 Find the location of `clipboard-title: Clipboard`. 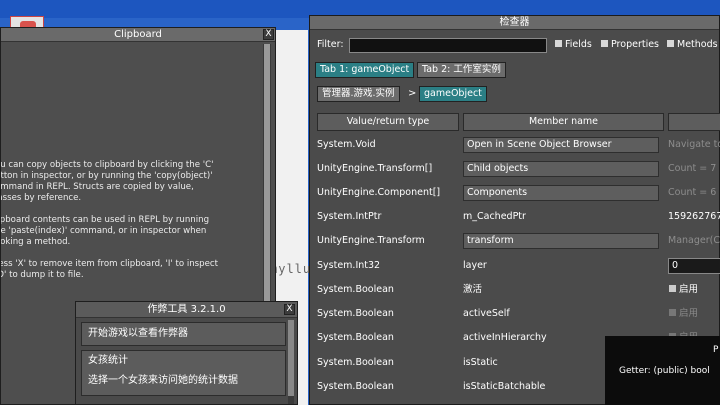

clipboard-title: Clipboard is located at coordinates (138, 35).